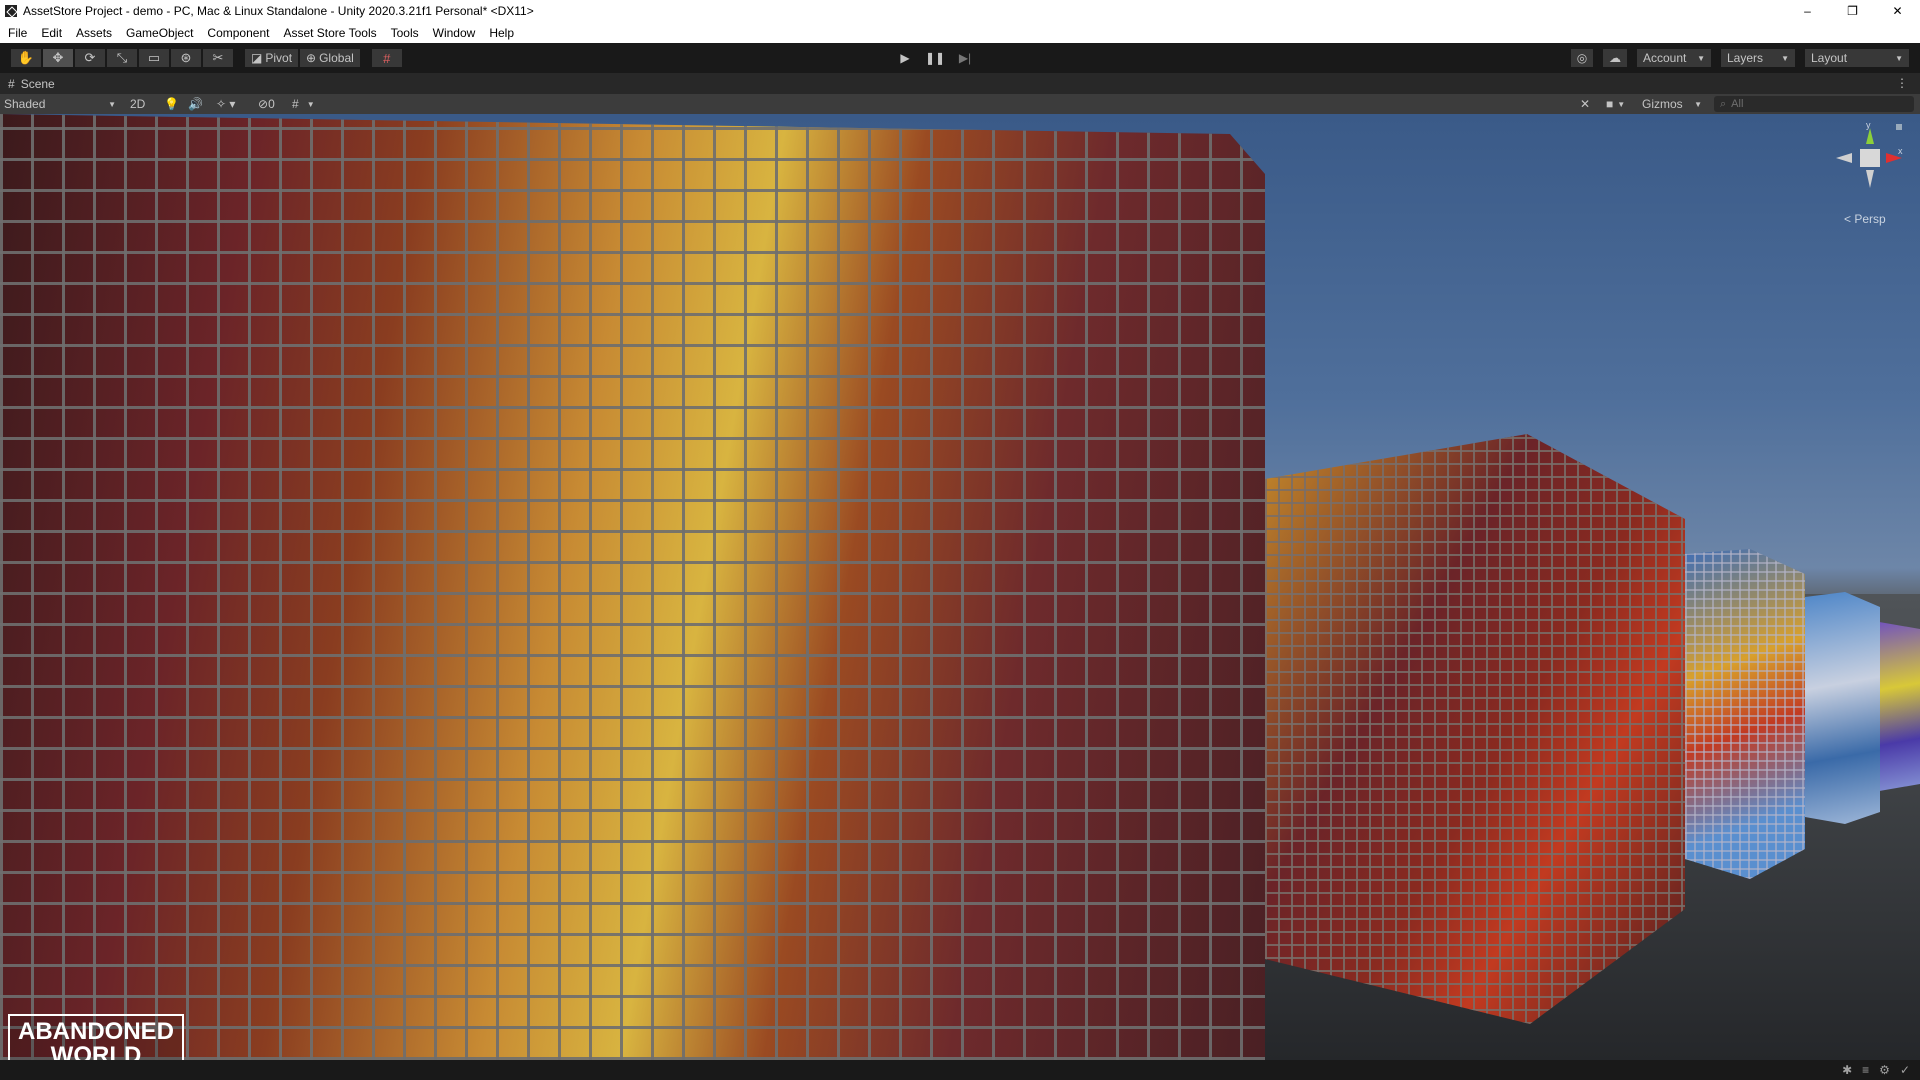 Image resolution: width=1920 pixels, height=1080 pixels. I want to click on menu-asset-store-tools: Asset Store Tools, so click(329, 33).